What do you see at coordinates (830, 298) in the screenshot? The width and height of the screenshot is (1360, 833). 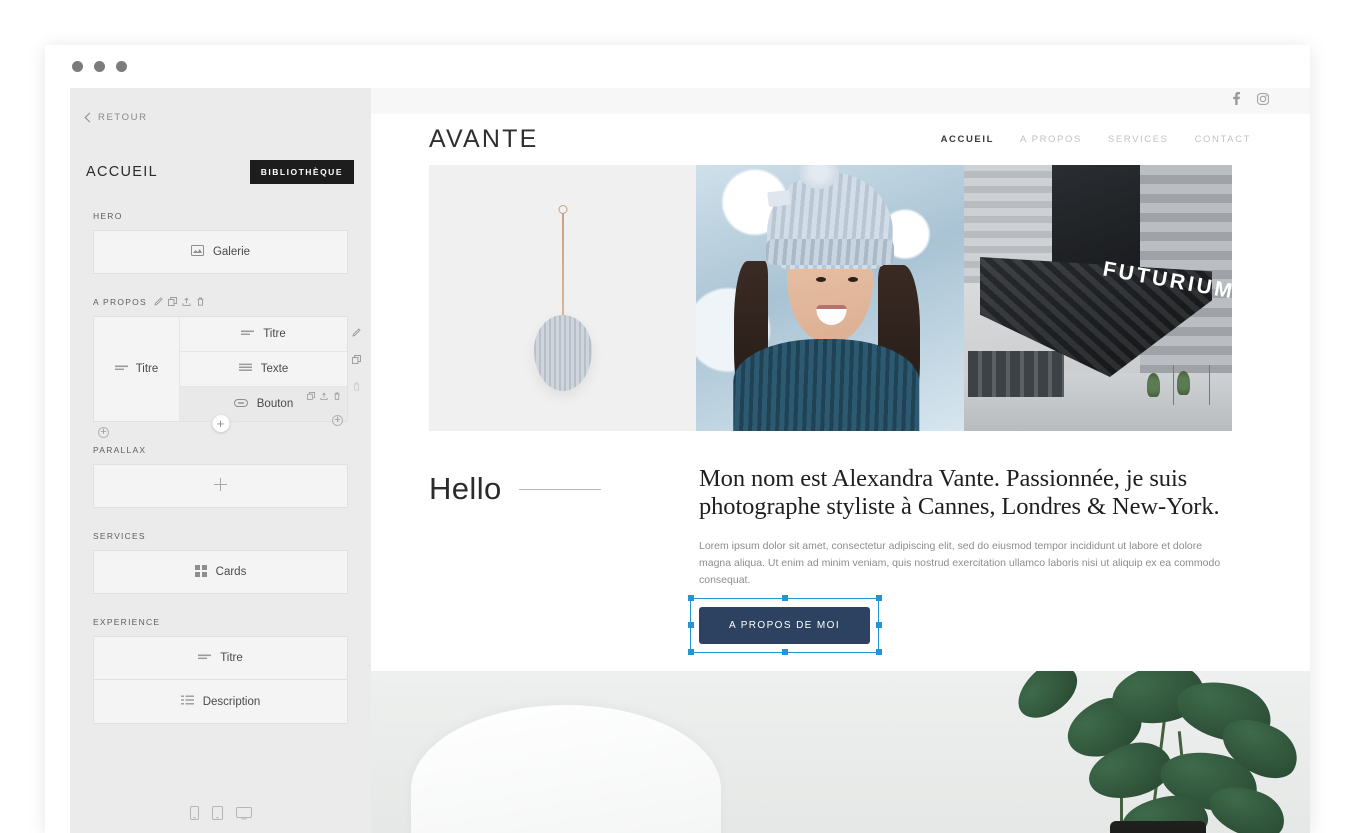 I see `hero-image-portrait` at bounding box center [830, 298].